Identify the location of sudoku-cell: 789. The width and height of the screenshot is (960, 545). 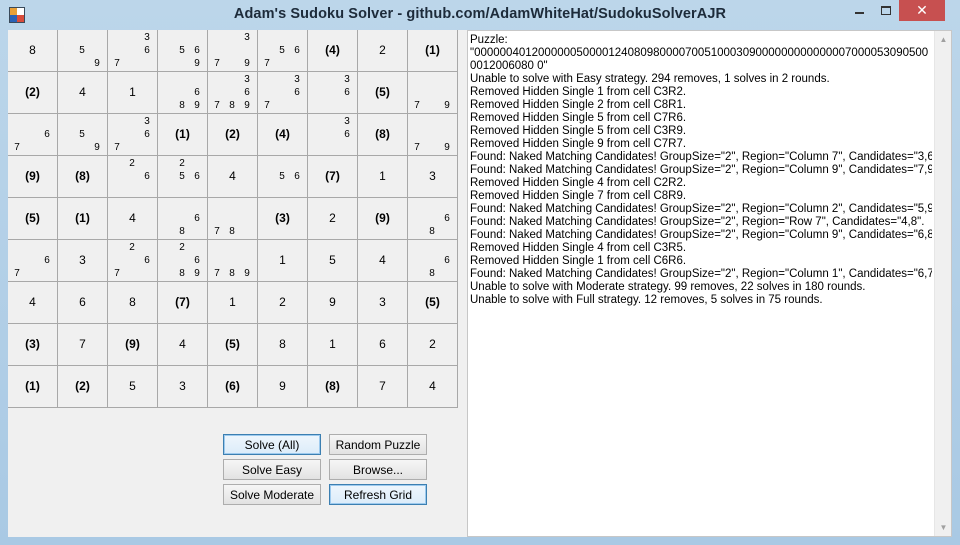
(233, 261).